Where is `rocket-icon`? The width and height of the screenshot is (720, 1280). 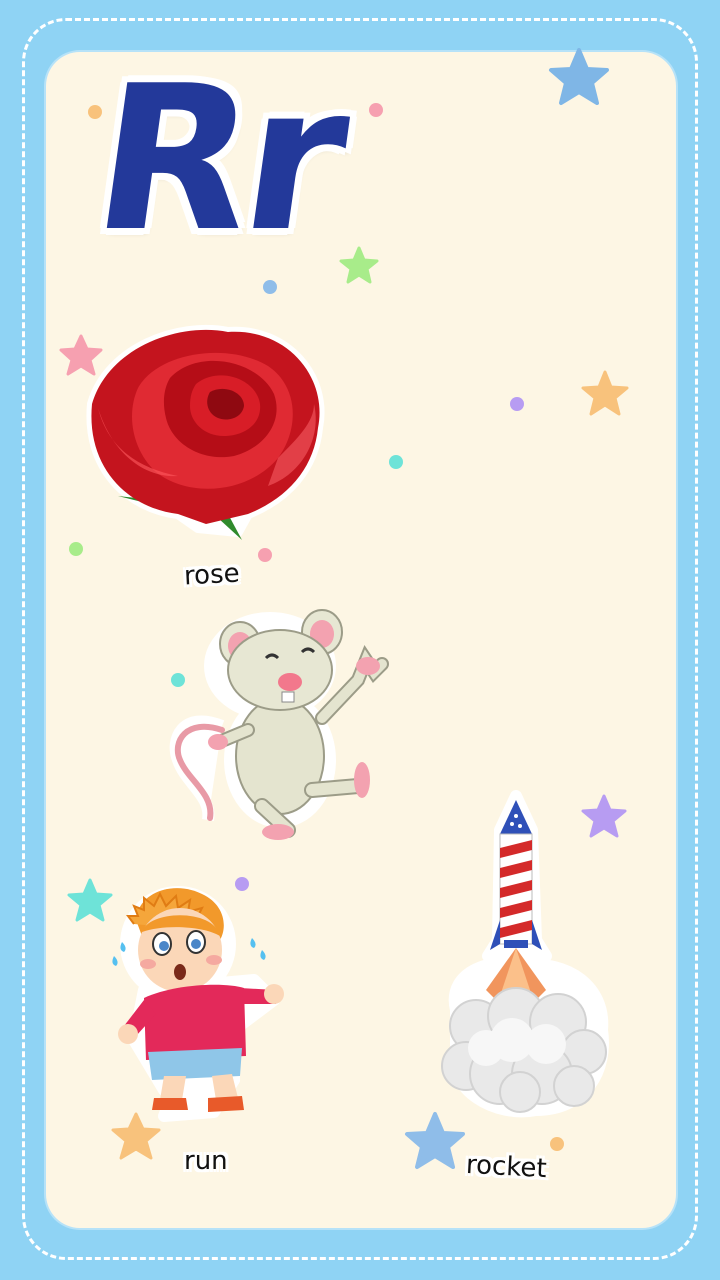 rocket-icon is located at coordinates (524, 956).